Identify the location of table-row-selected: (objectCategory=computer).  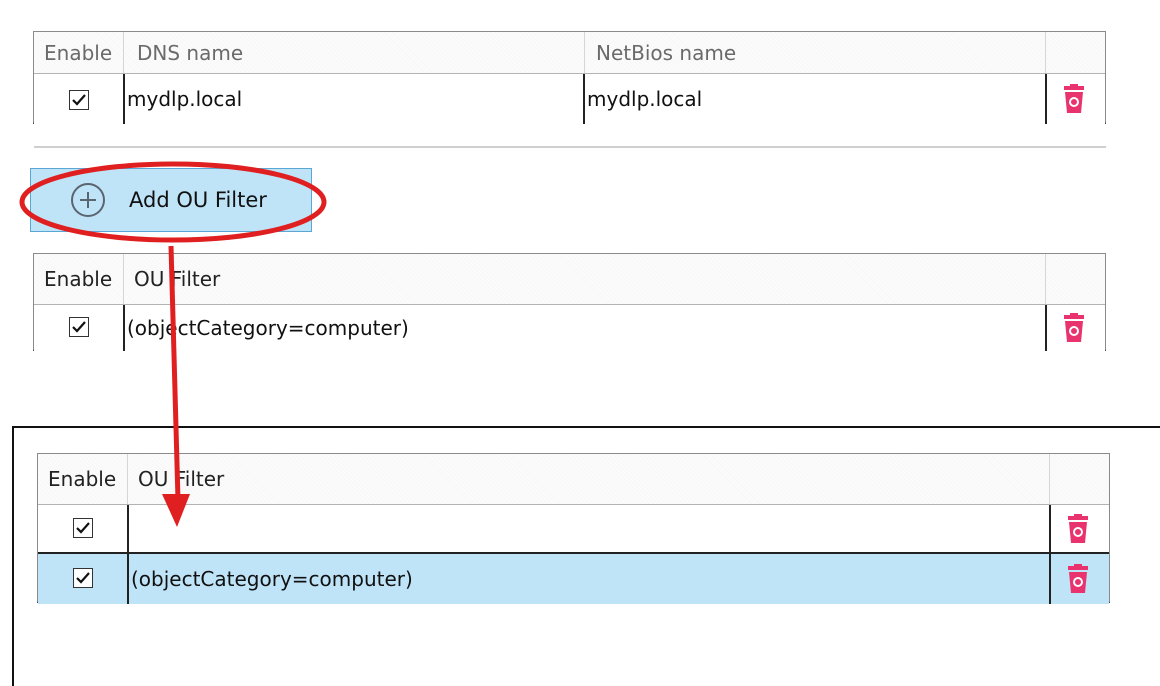
(573, 578).